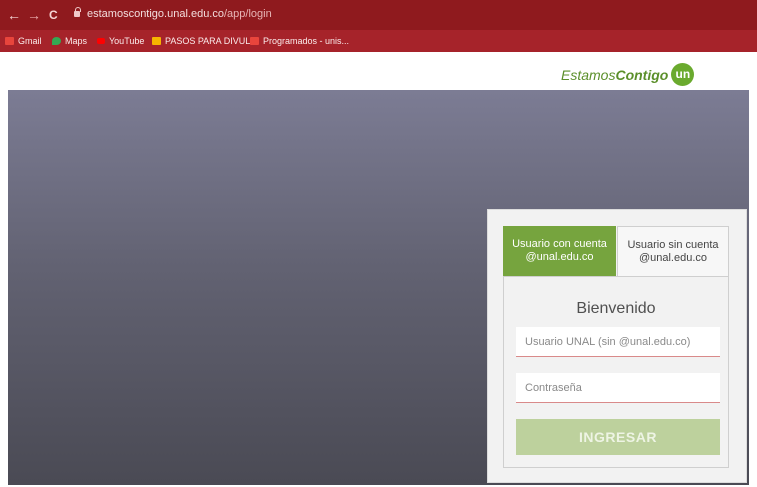 The height and width of the screenshot is (487, 757). I want to click on url-path: /app/login, so click(247, 14).